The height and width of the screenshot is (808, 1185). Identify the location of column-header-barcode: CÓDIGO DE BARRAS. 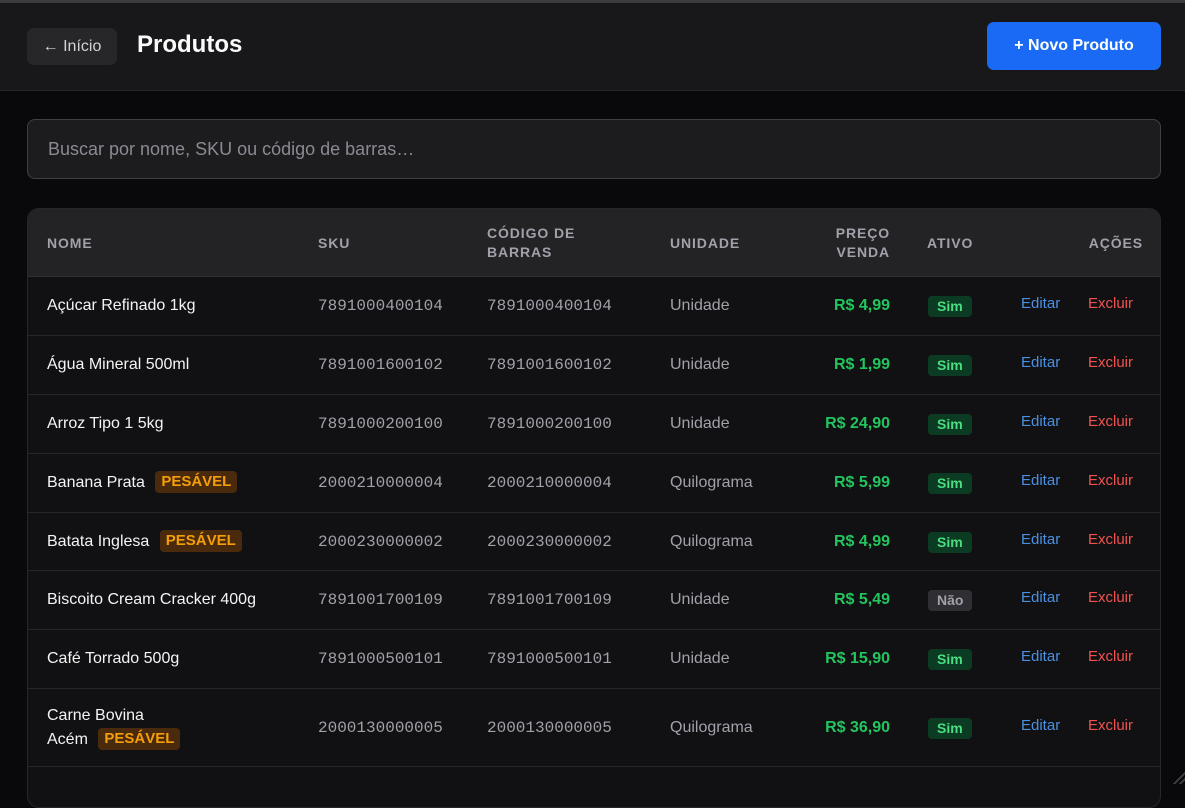
(531, 243).